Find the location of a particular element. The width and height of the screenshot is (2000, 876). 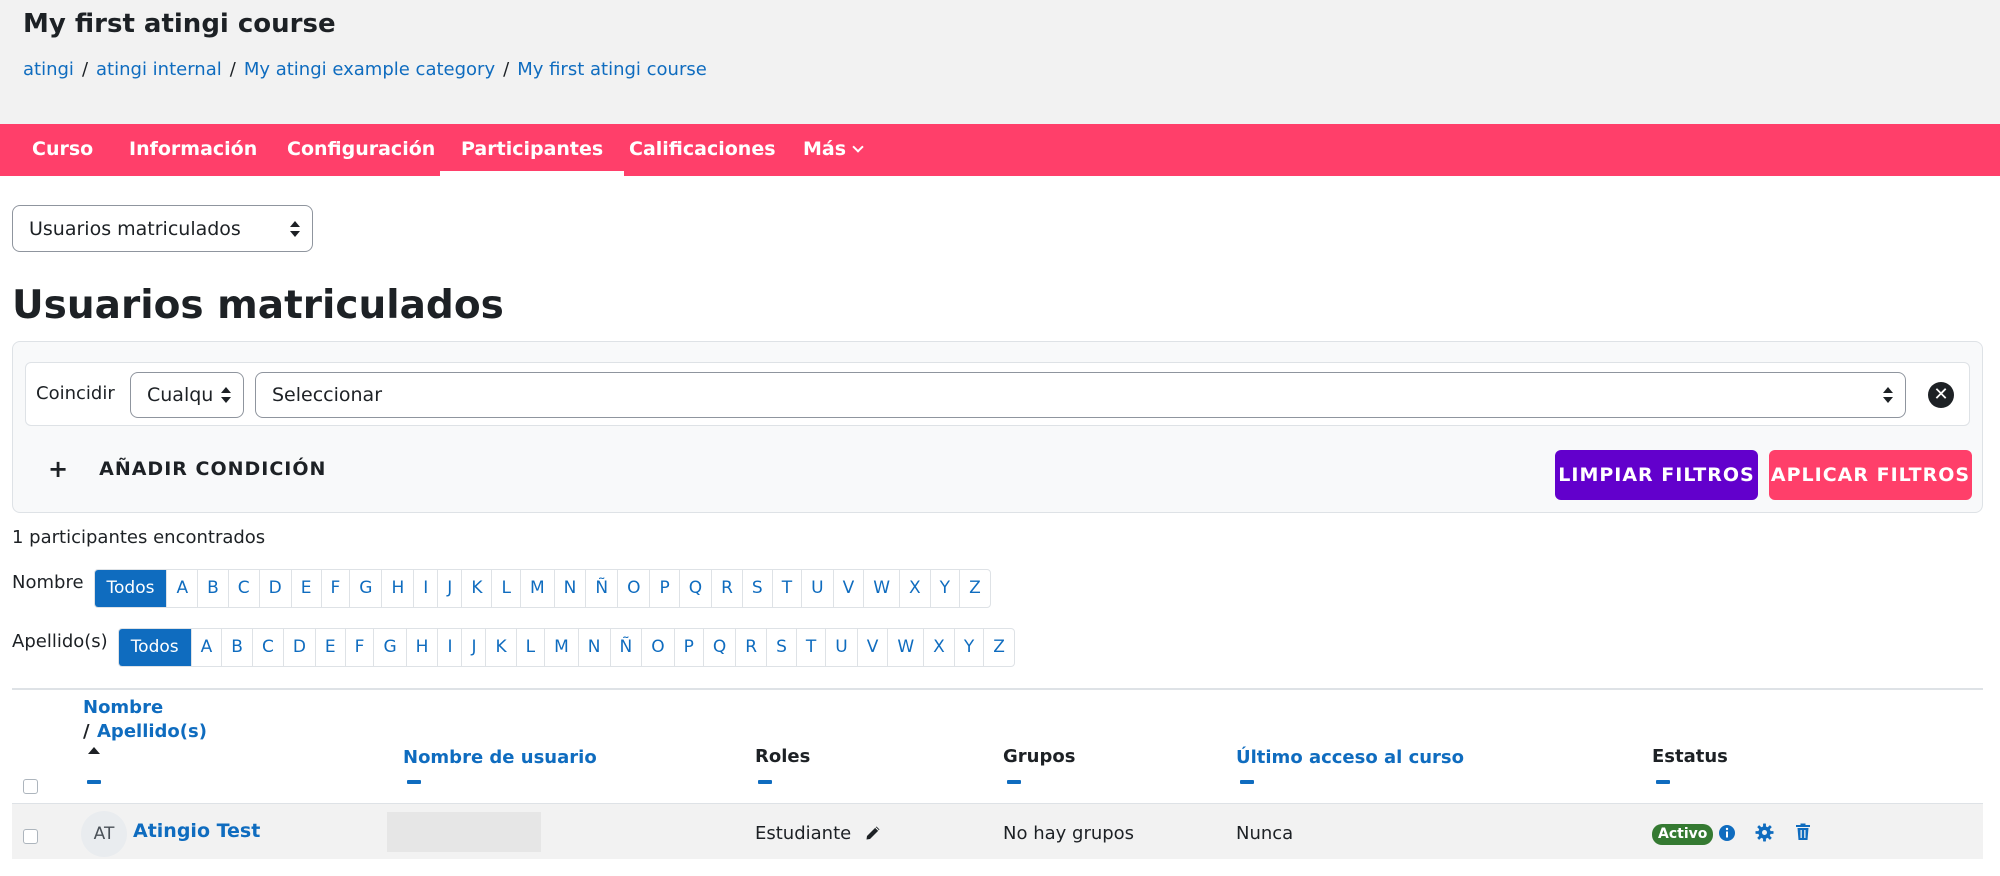

breadcrumb-item-atingi: atingi is located at coordinates (48, 69).